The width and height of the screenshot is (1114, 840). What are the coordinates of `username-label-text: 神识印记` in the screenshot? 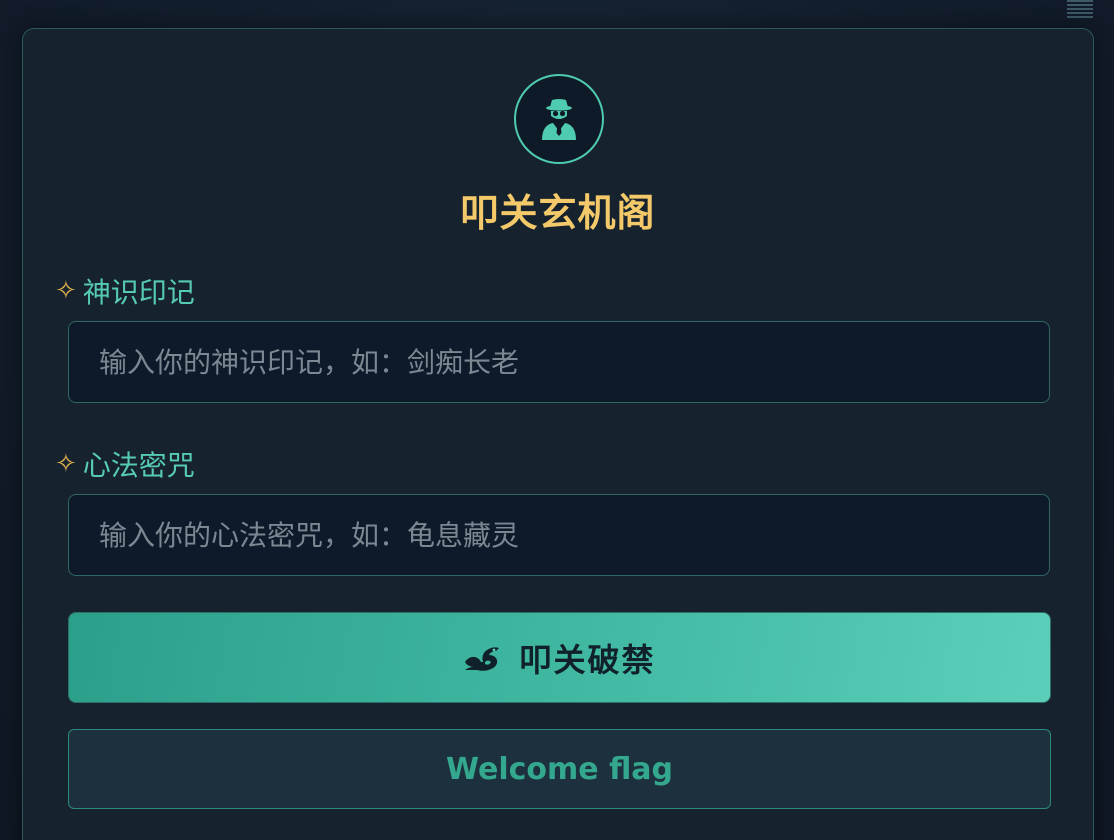 It's located at (138, 292).